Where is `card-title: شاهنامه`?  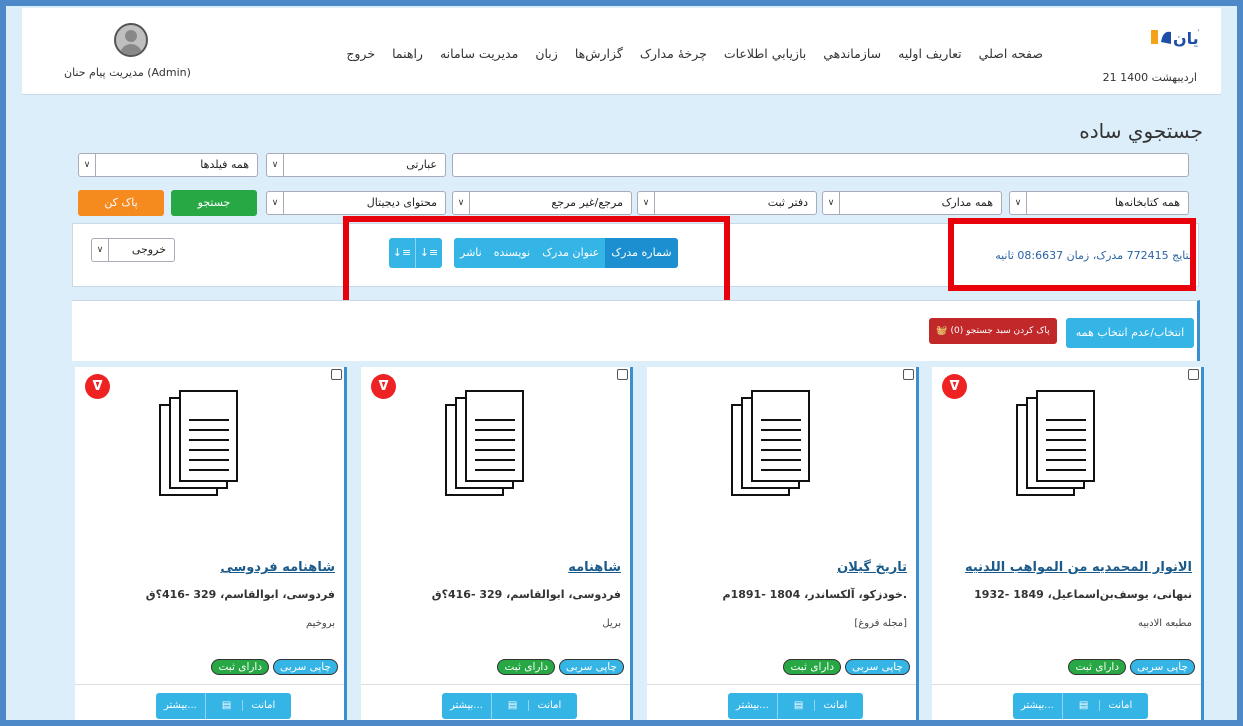
card-title: شاهنامه is located at coordinates (594, 567).